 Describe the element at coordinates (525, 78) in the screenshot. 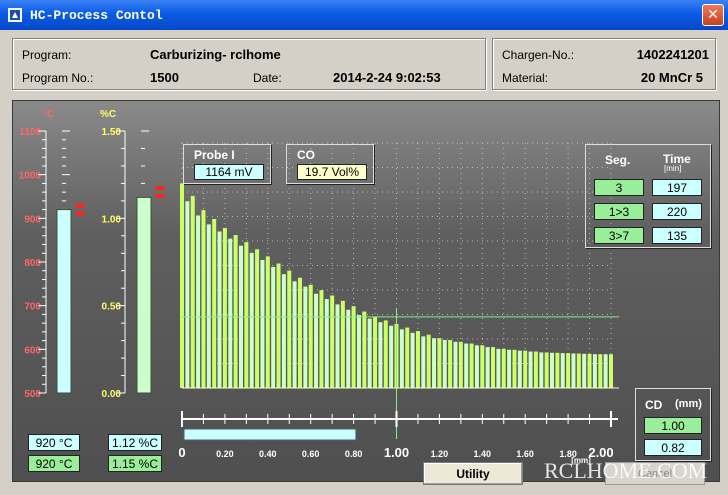

I see `material-label: Material:` at that location.